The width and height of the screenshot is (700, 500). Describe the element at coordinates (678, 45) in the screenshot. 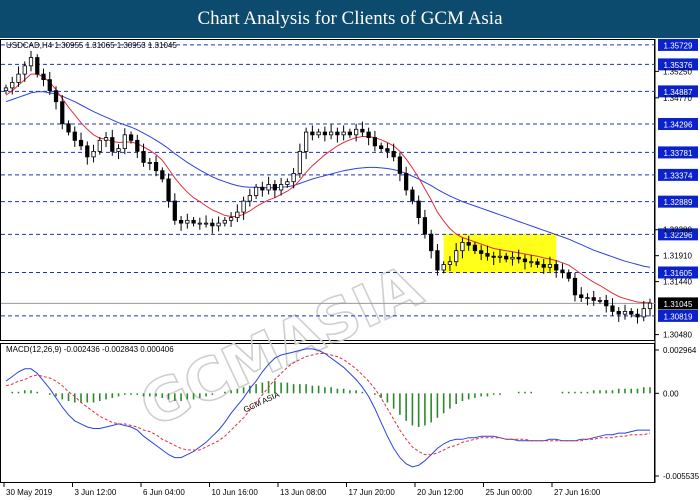

I see `level-label: 1.35729` at that location.